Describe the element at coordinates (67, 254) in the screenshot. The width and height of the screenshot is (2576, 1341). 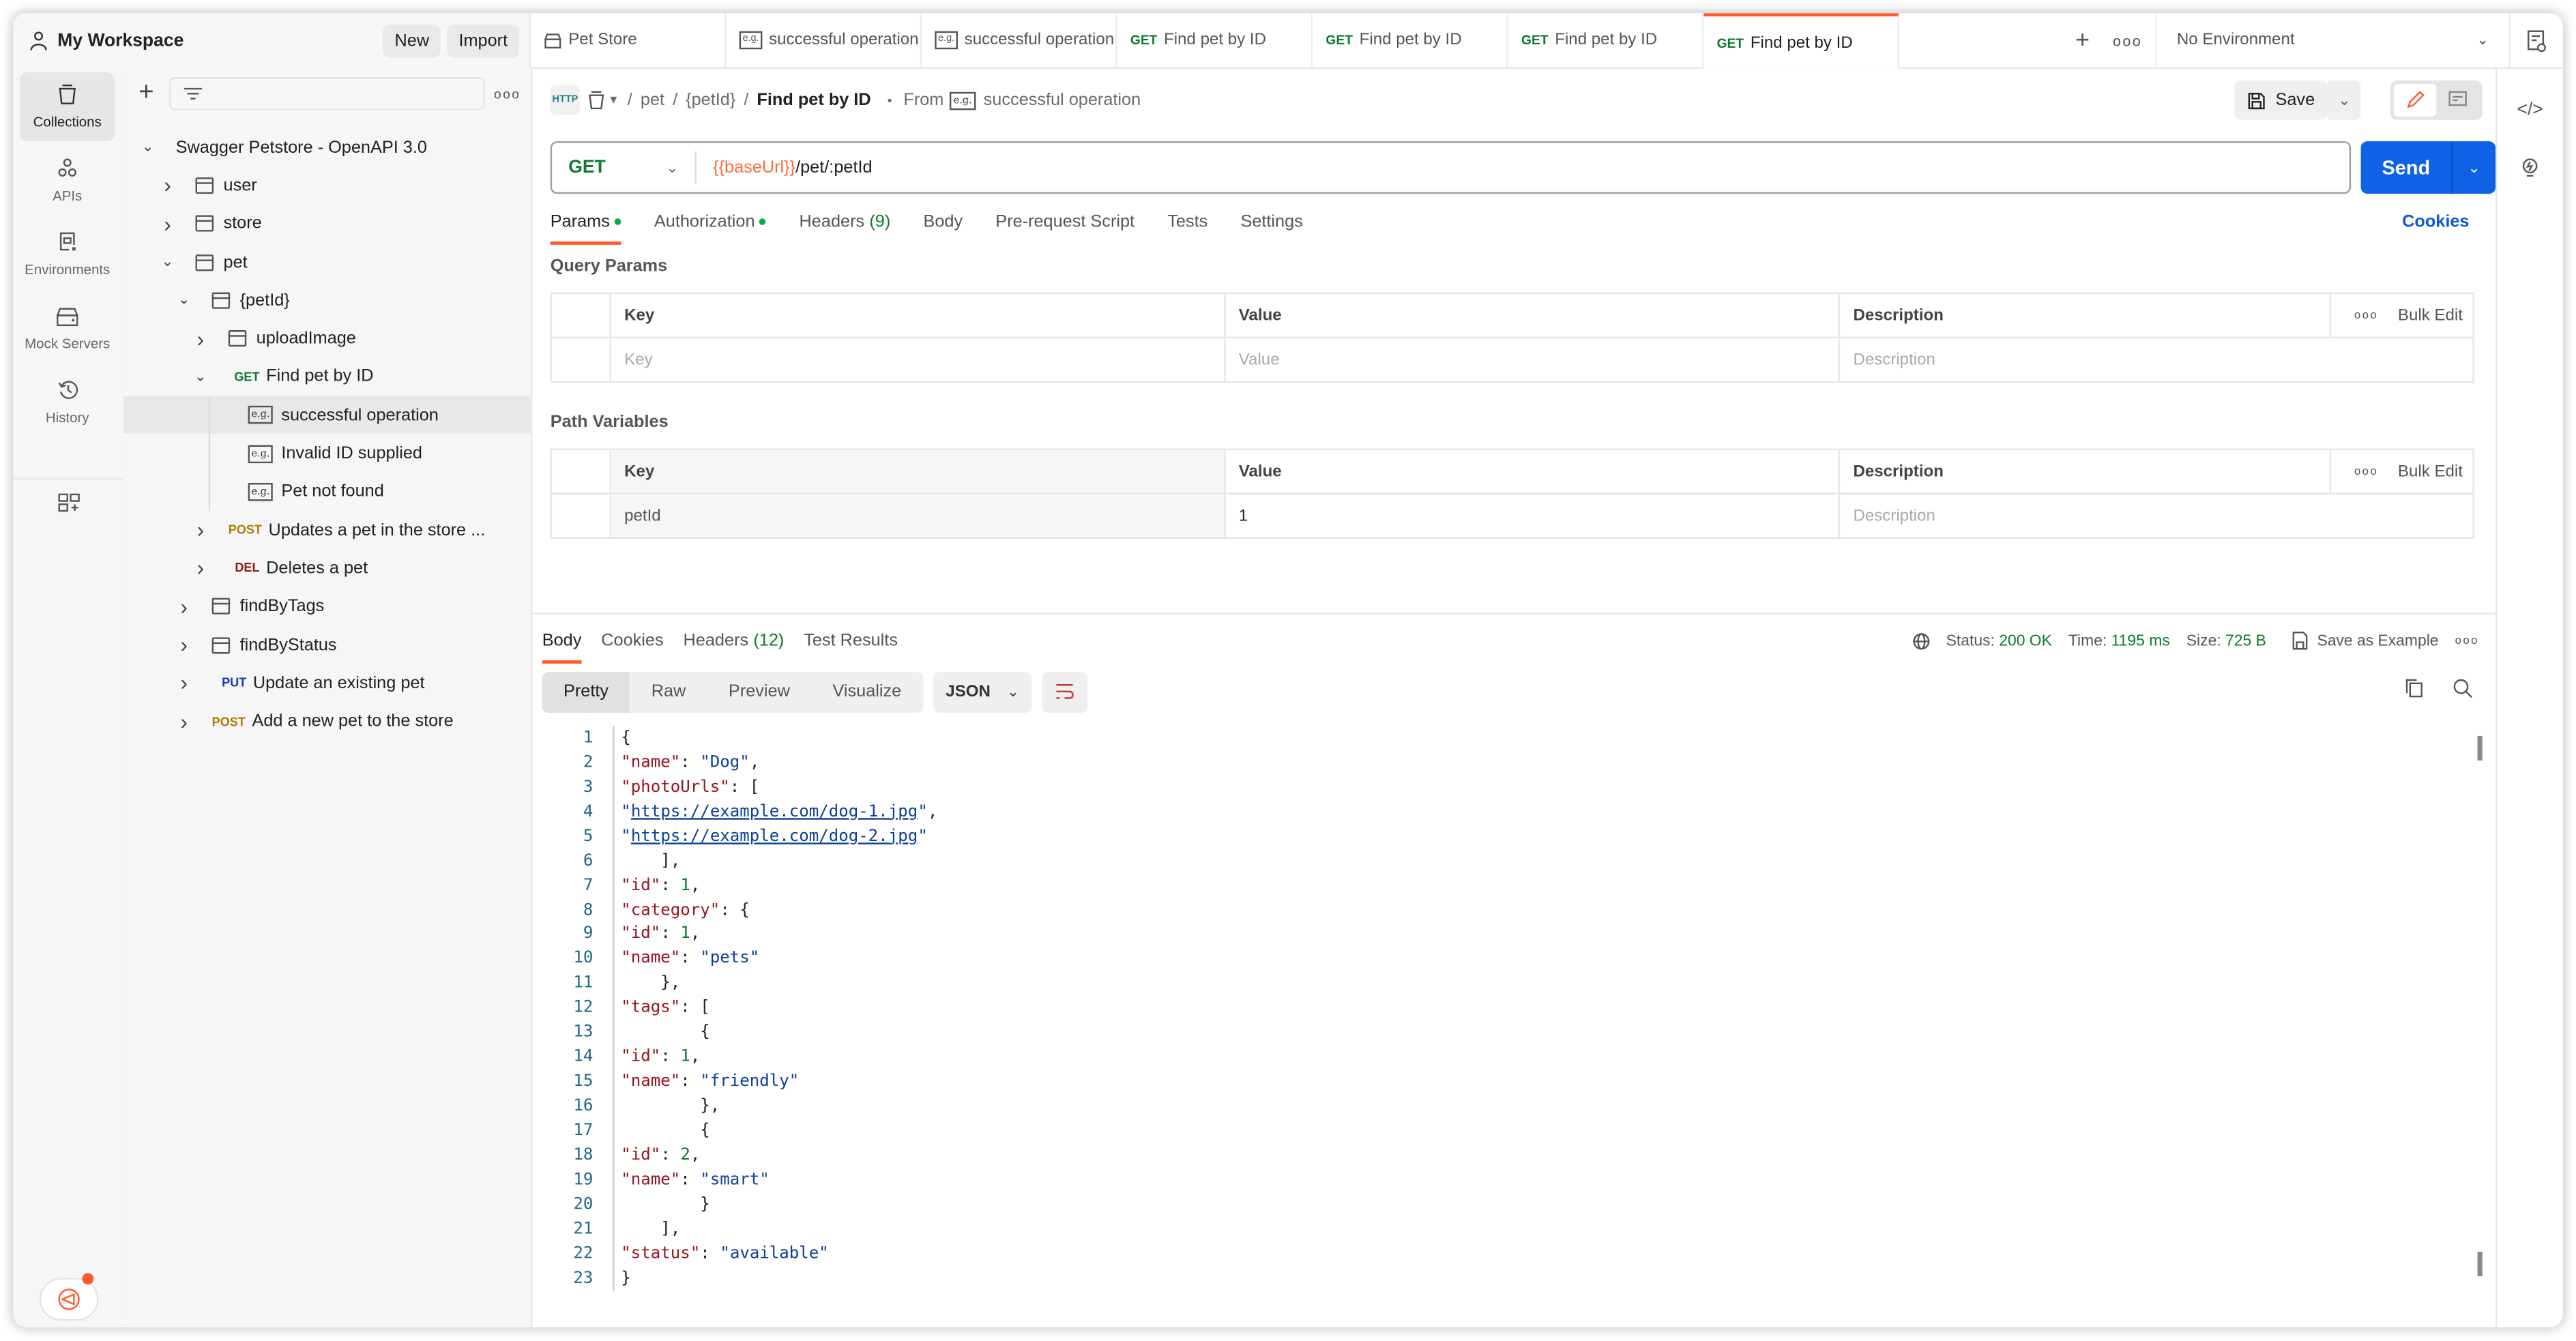
I see `nav-item-environments: Environments` at that location.